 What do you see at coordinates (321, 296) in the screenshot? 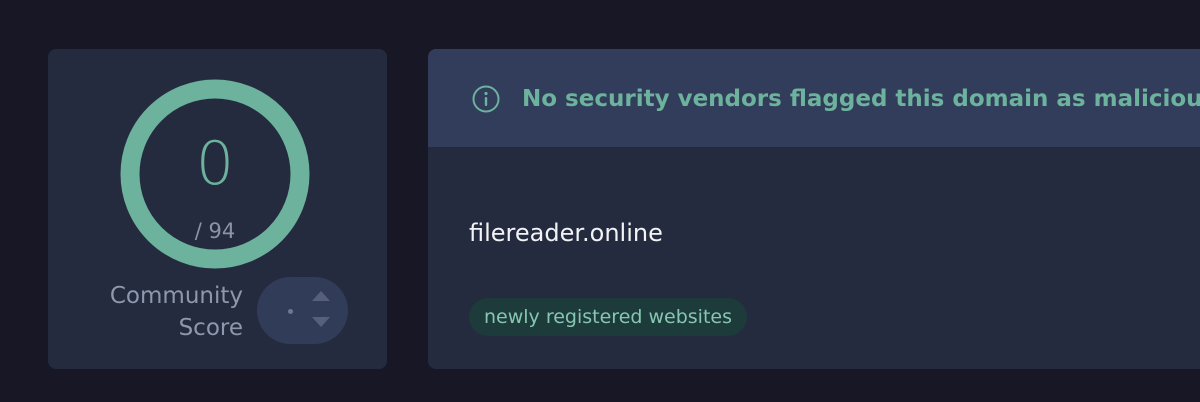
I see `upvote-icon` at bounding box center [321, 296].